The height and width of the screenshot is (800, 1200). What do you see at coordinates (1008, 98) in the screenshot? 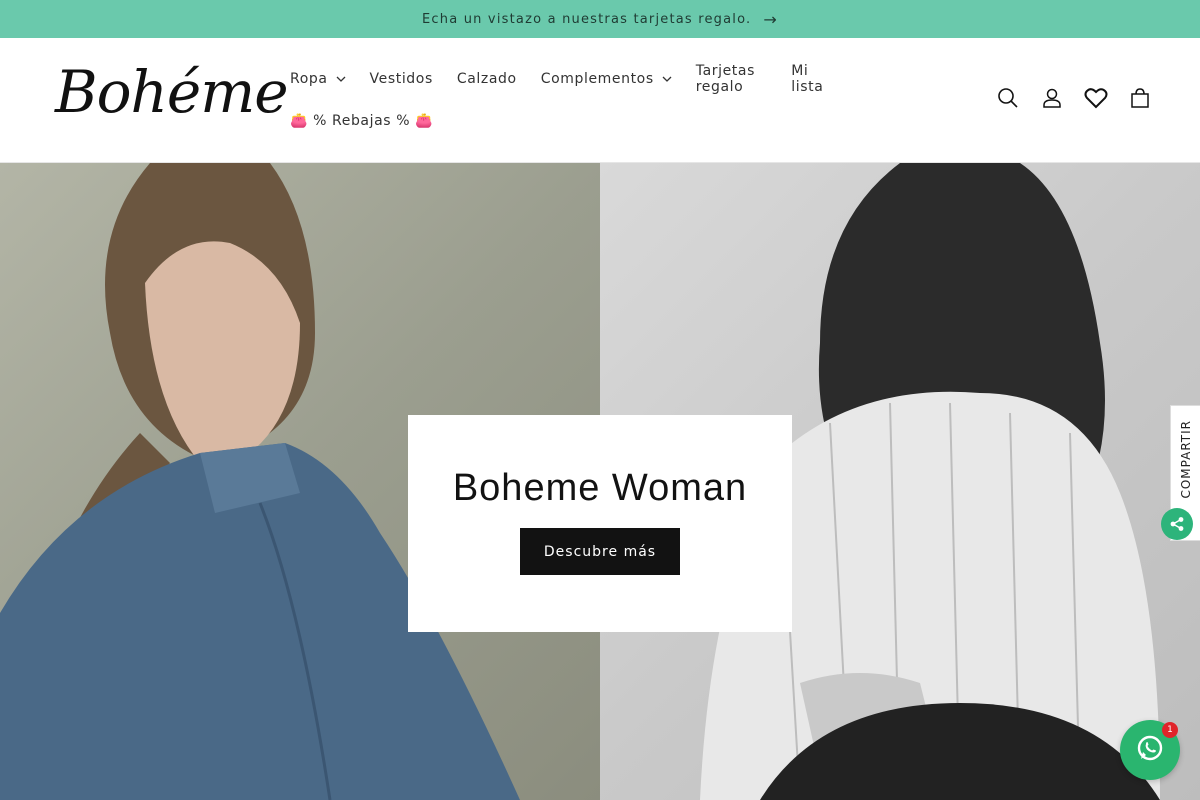
I see `search-icon` at bounding box center [1008, 98].